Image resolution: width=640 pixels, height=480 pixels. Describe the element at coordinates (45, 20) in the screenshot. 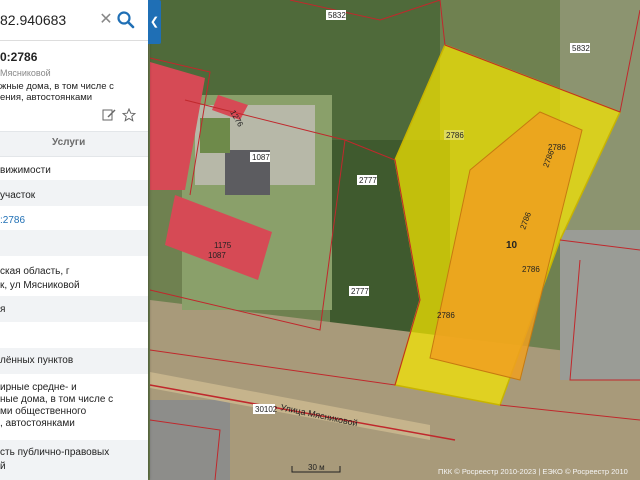

I see `search-input` at that location.